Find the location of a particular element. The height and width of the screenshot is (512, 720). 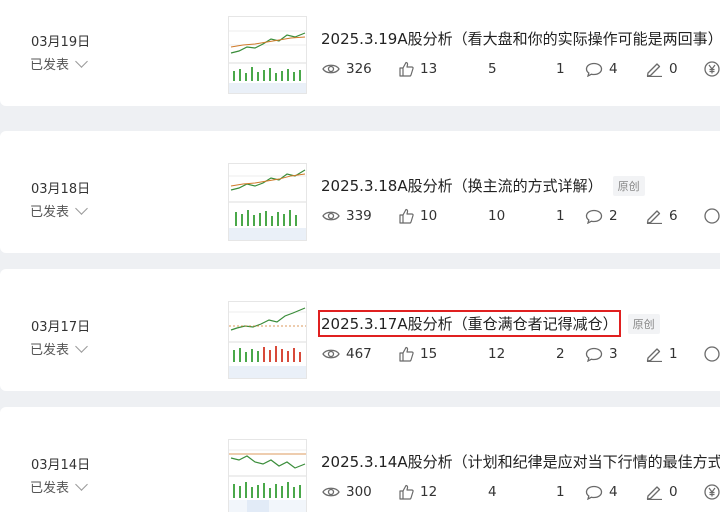

views-count: 326 is located at coordinates (359, 69).